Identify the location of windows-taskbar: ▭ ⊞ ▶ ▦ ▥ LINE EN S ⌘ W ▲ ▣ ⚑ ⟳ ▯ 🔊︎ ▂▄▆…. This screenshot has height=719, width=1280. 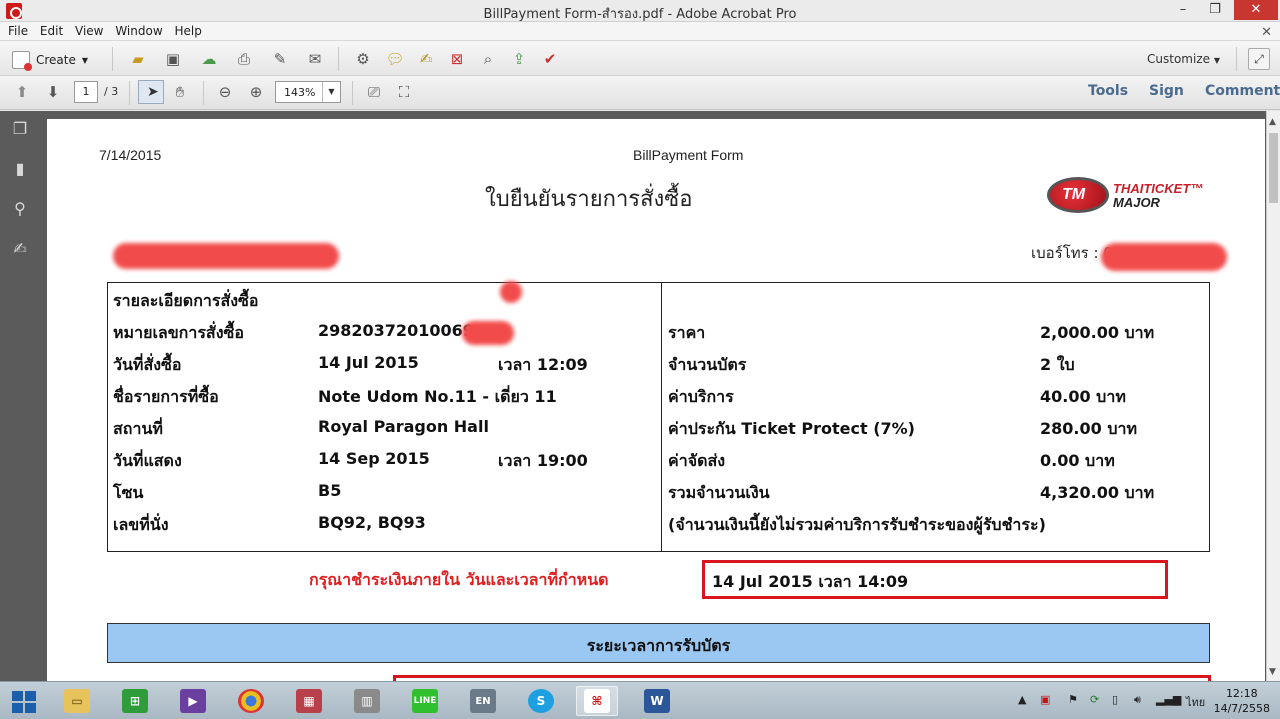
(640, 700).